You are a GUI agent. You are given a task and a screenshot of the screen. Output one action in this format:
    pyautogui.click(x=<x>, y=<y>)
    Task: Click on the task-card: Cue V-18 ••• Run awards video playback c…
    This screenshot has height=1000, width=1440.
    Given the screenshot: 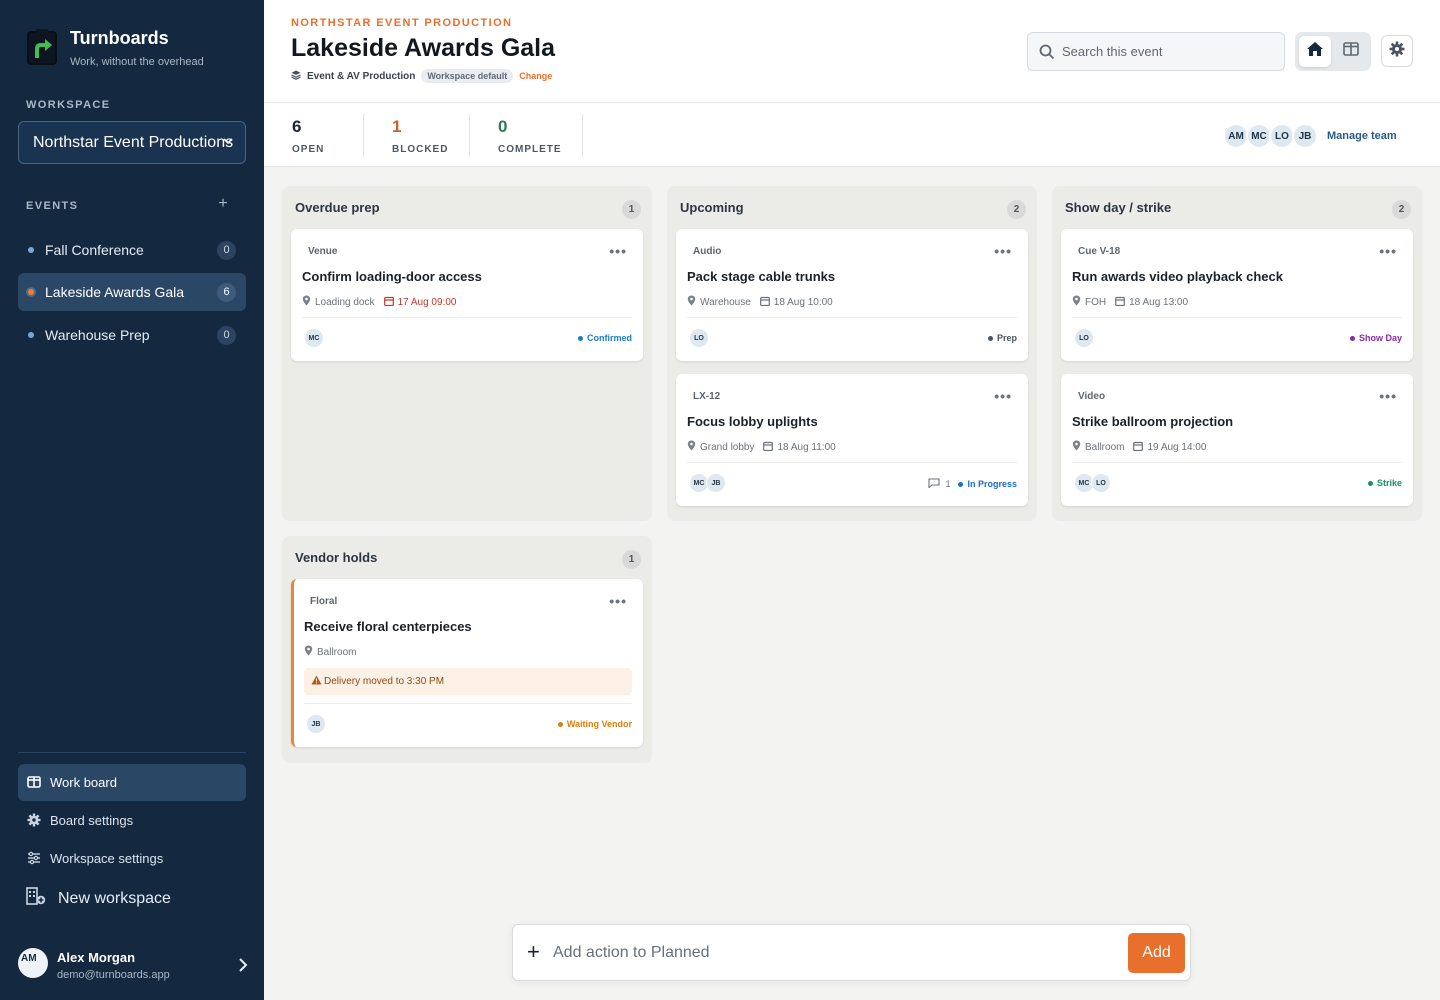 What is the action you would take?
    pyautogui.click(x=1237, y=295)
    